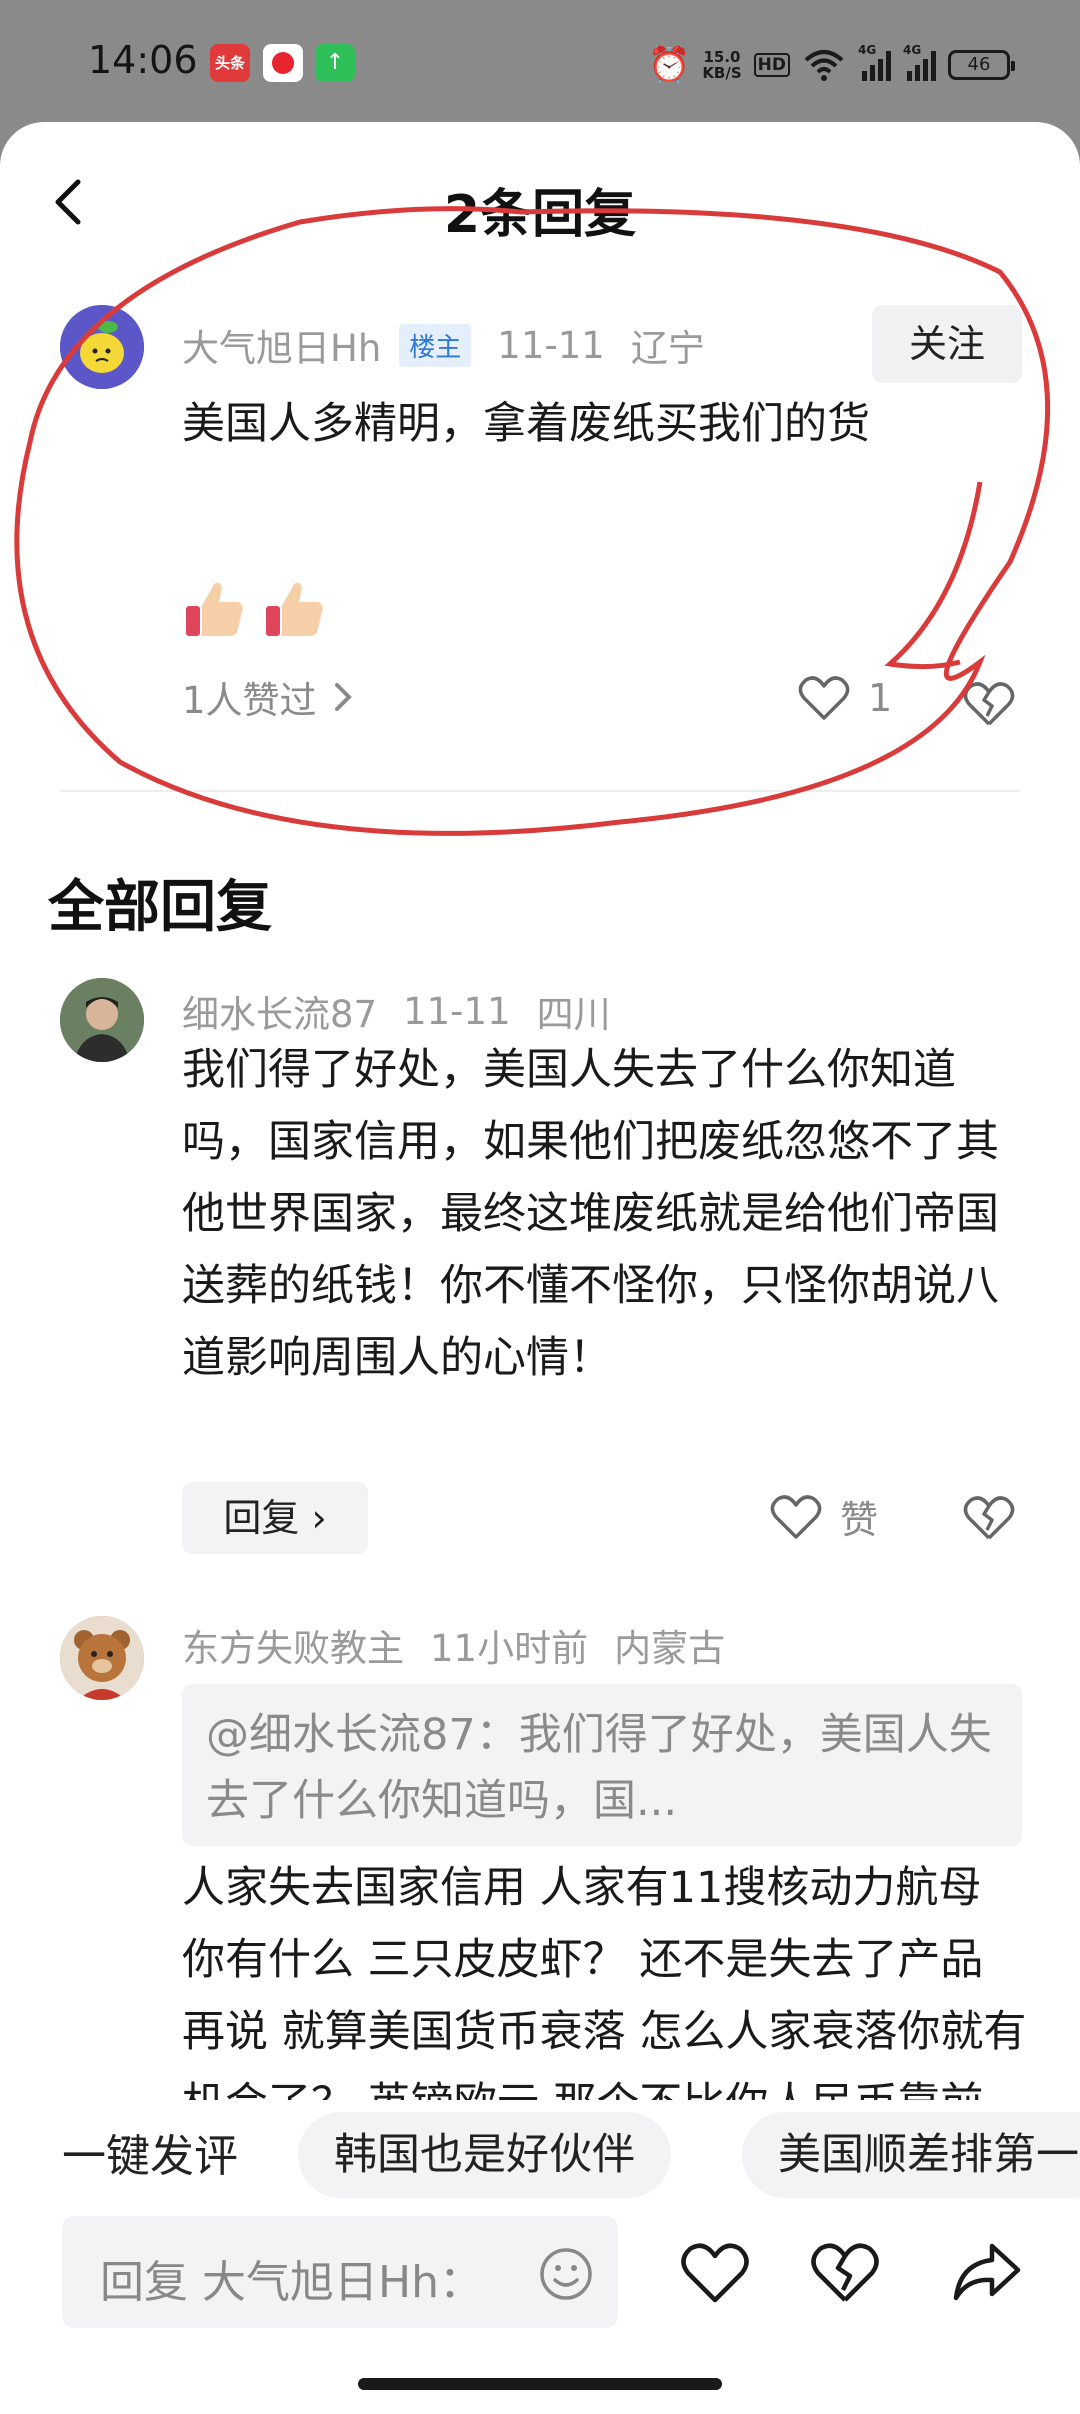 This screenshot has width=1080, height=2414. What do you see at coordinates (670, 1648) in the screenshot?
I see `reply-location: 内蒙古` at bounding box center [670, 1648].